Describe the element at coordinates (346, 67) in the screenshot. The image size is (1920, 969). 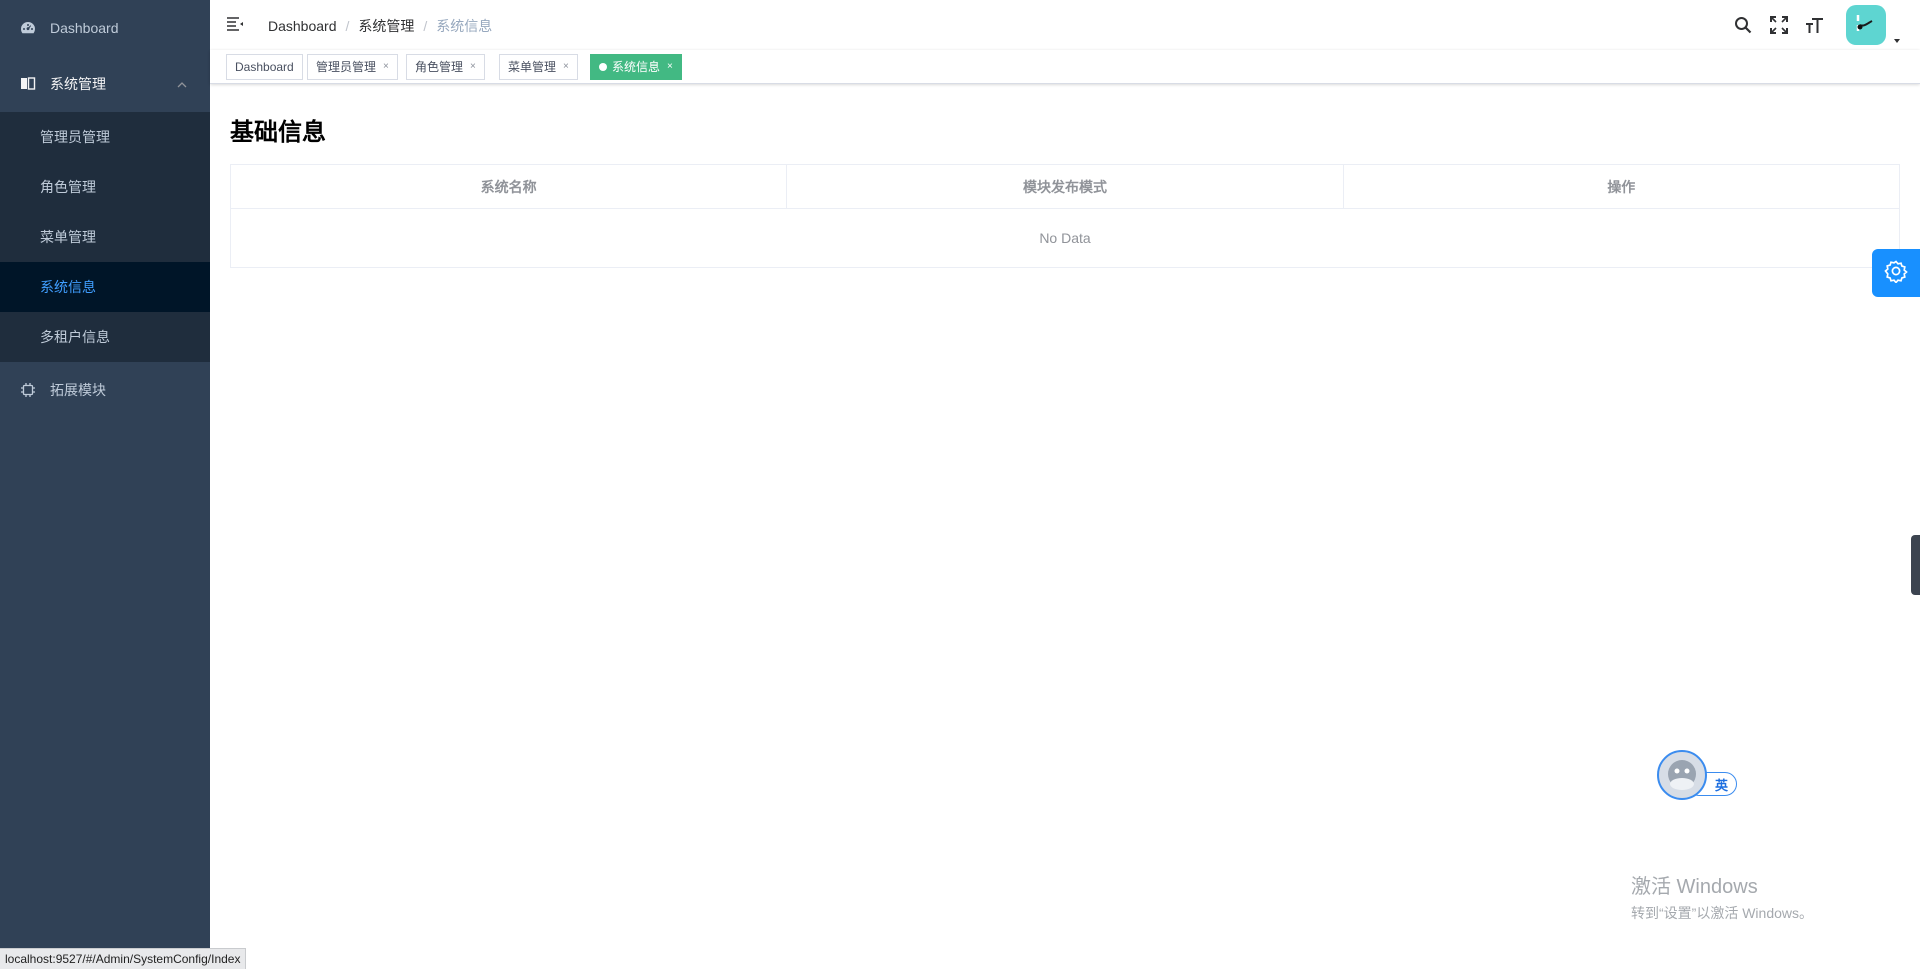
I see `tag-label: 管理员管理` at that location.